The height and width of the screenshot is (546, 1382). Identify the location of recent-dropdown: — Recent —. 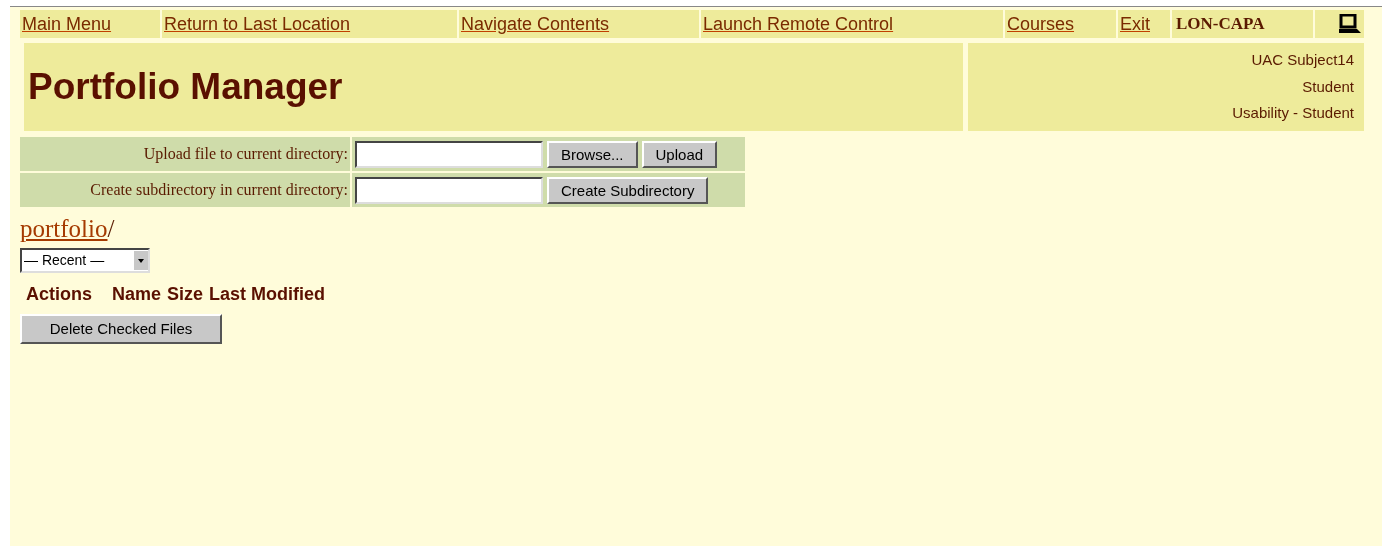
(85, 260).